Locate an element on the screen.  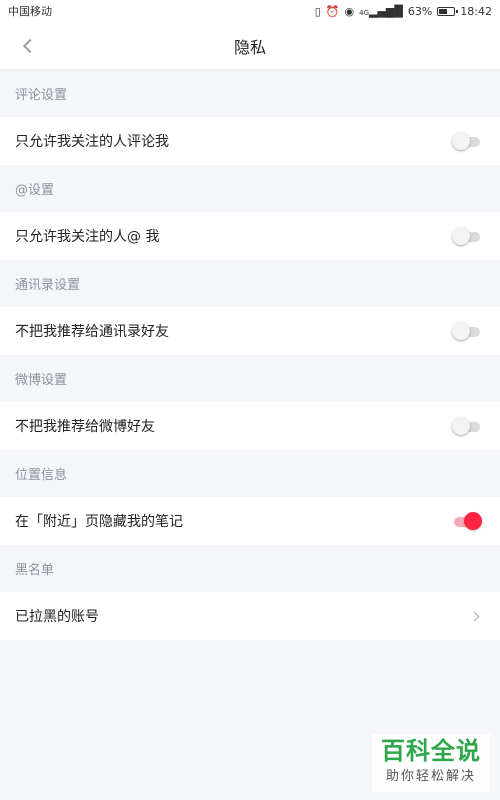
toggle-comment is located at coordinates (467, 141).